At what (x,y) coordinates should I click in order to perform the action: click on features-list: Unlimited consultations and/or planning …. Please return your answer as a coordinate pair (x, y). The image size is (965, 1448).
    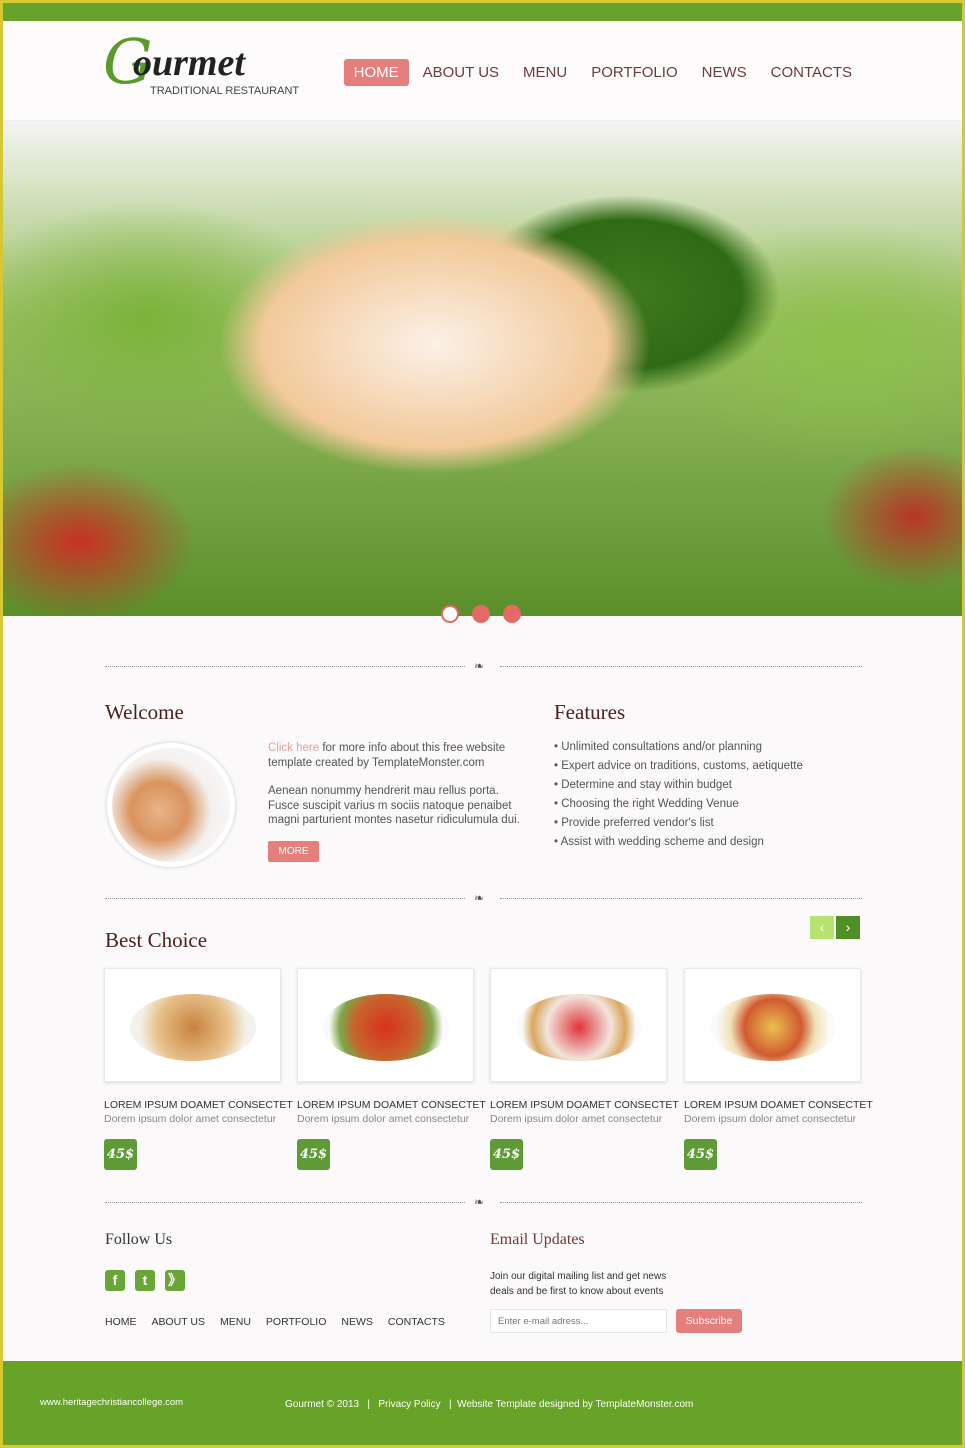
    Looking at the image, I should click on (678, 798).